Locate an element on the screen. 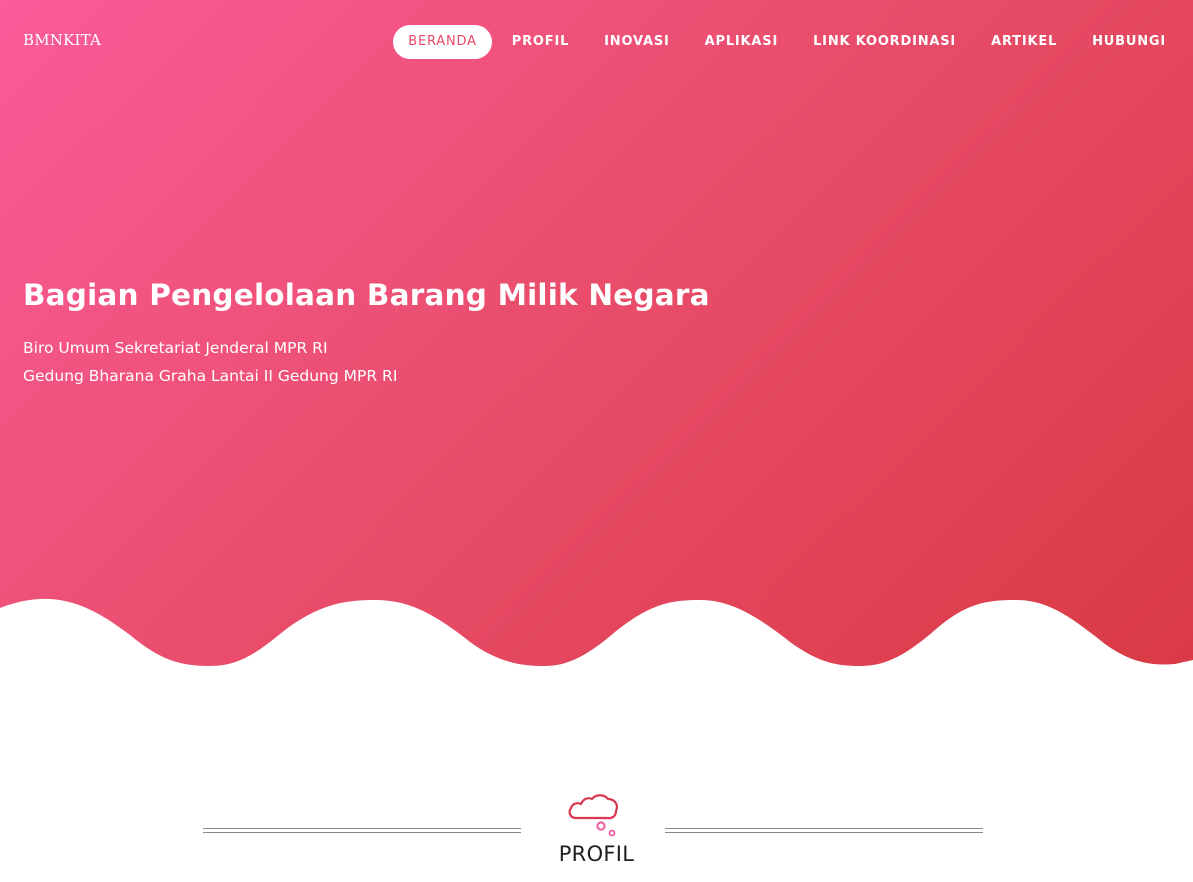 This screenshot has width=1193, height=882. nav-item-inovasi: INOVASI is located at coordinates (636, 41).